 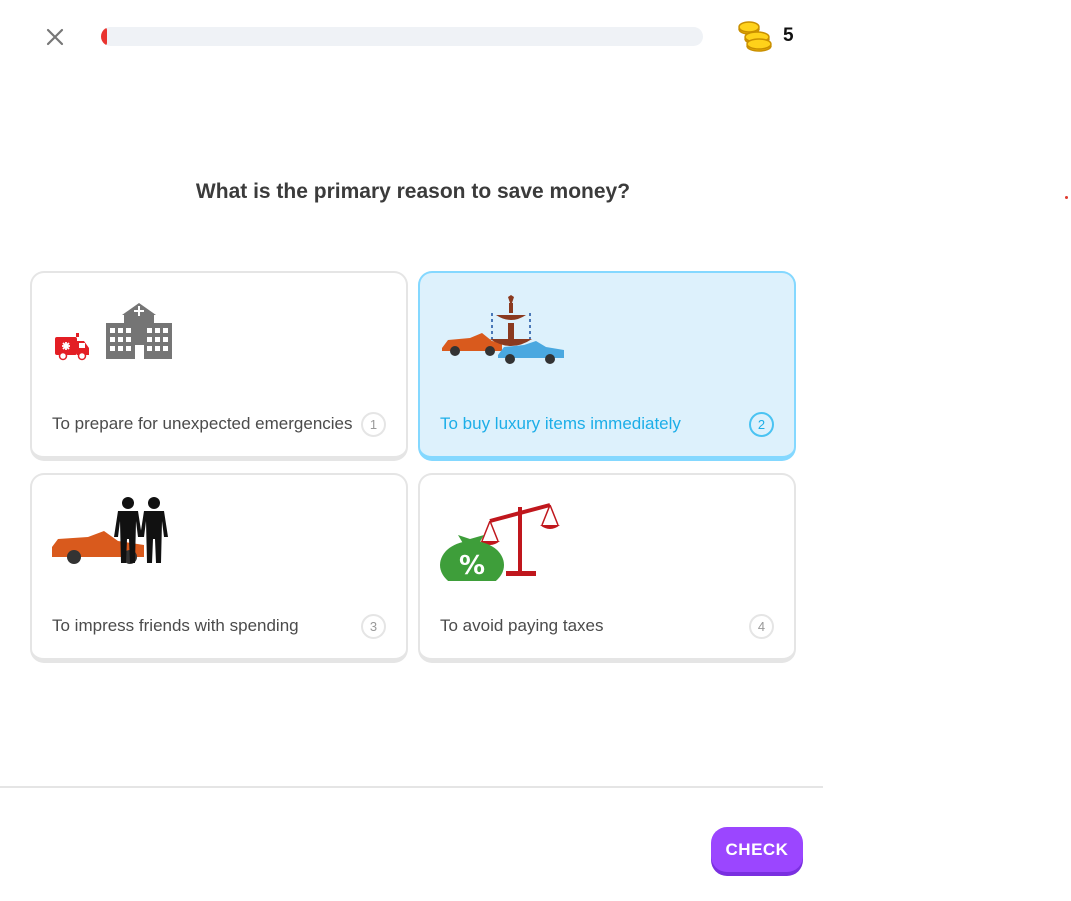 I want to click on option-number: 4, so click(x=761, y=626).